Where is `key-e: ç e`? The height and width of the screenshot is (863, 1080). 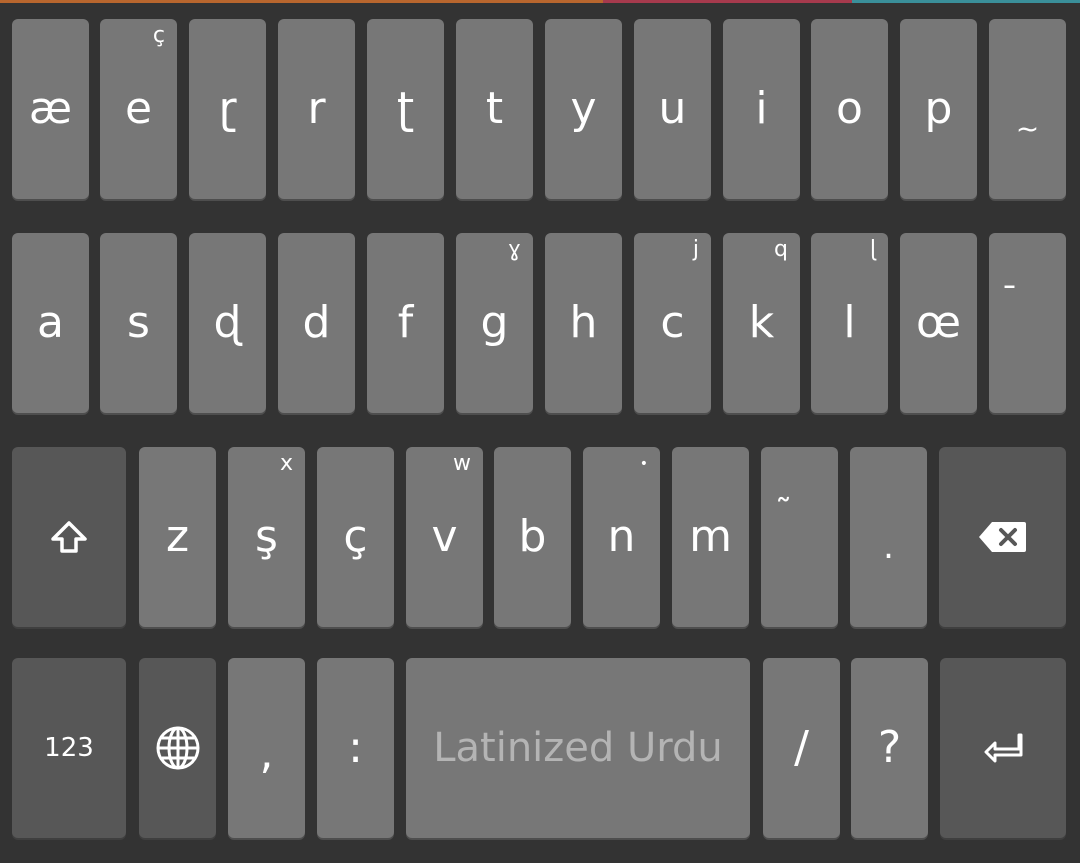
key-e: ç e is located at coordinates (138, 109).